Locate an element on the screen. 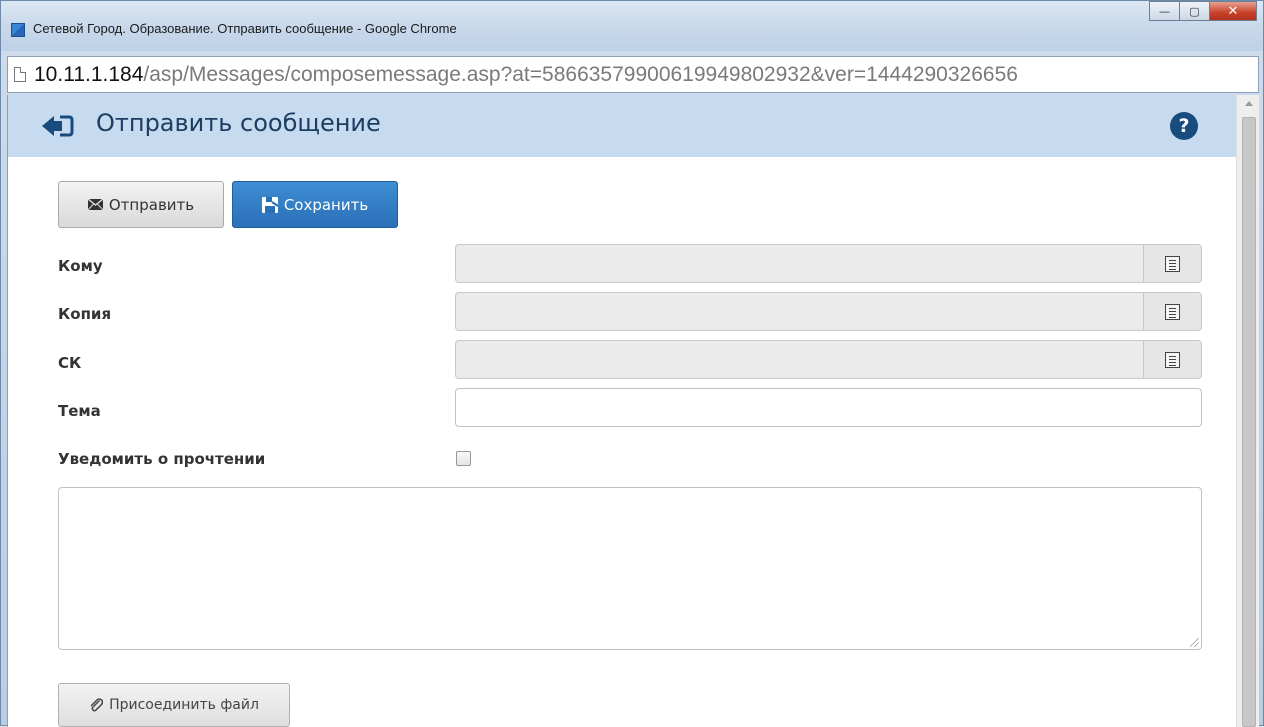  cc-label: Копия is located at coordinates (85, 314).